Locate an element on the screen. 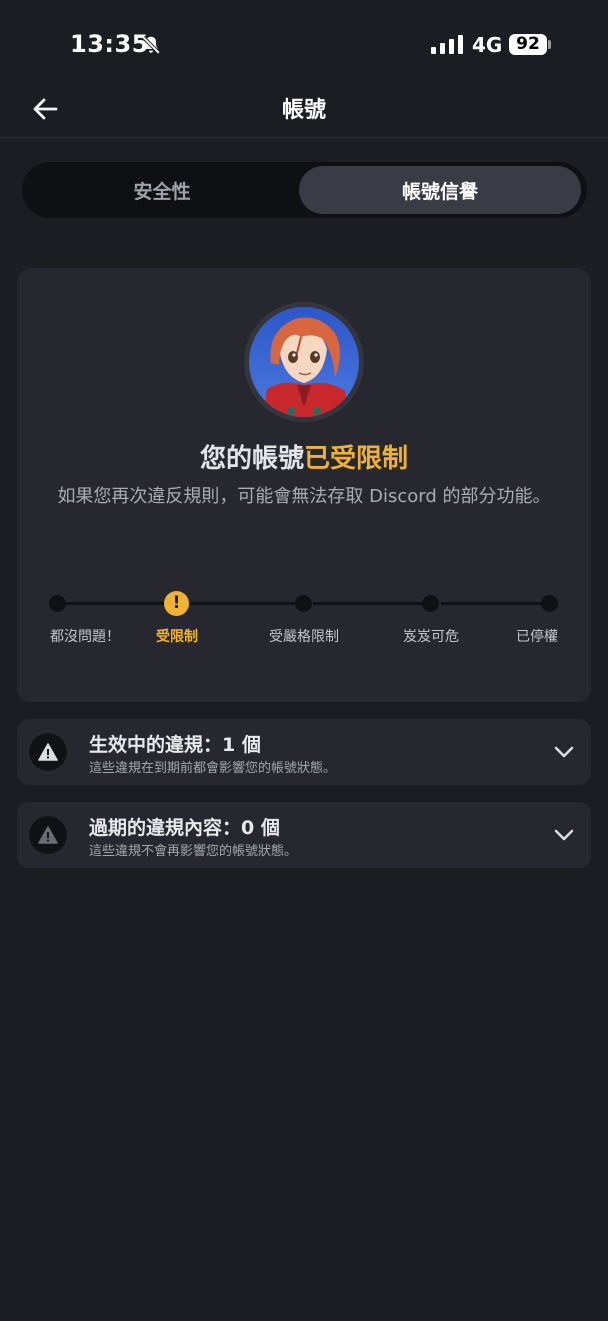 The height and width of the screenshot is (1321, 608). expired-violations-row: 過期的違規內容：0 個 這些違規不會再影響您的帳號狀態。 is located at coordinates (304, 835).